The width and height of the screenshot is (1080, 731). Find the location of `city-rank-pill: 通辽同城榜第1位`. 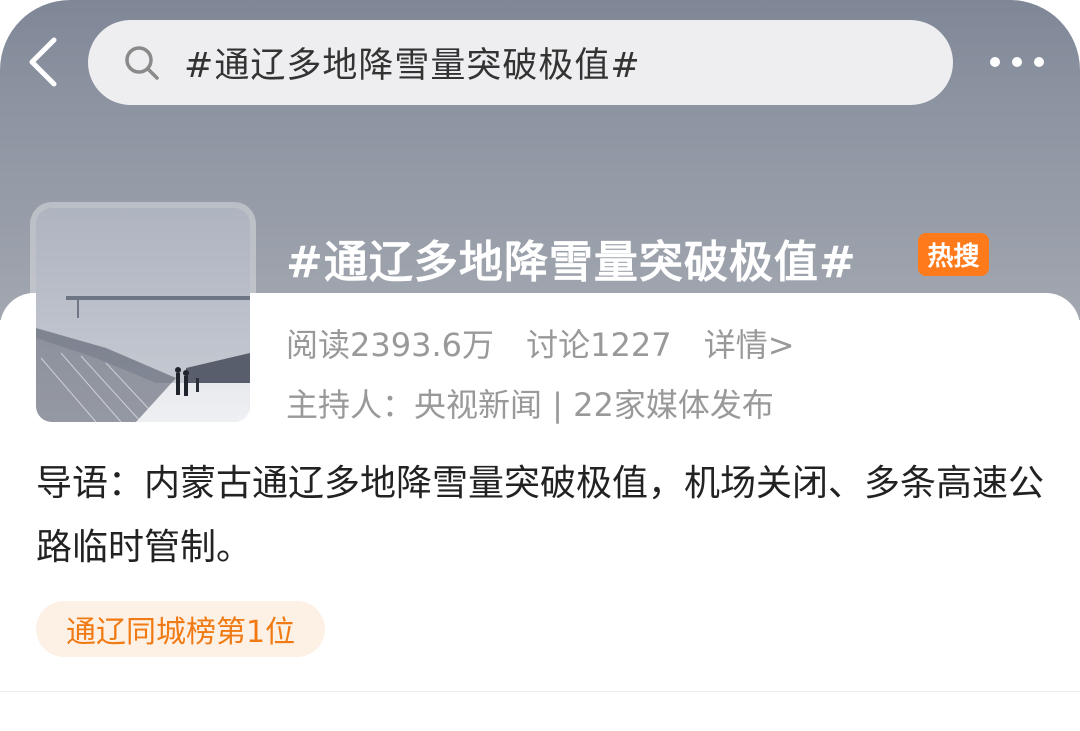

city-rank-pill: 通辽同城榜第1位 is located at coordinates (181, 629).